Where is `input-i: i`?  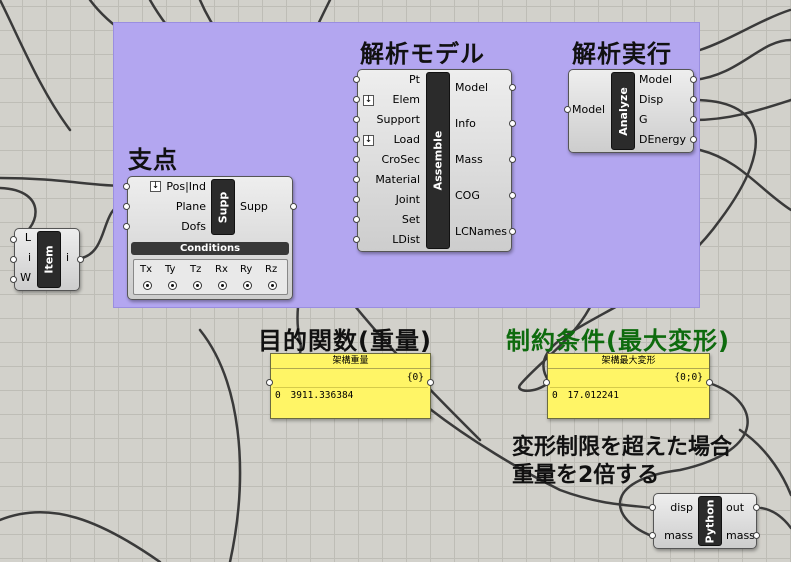 input-i: i is located at coordinates (29, 257).